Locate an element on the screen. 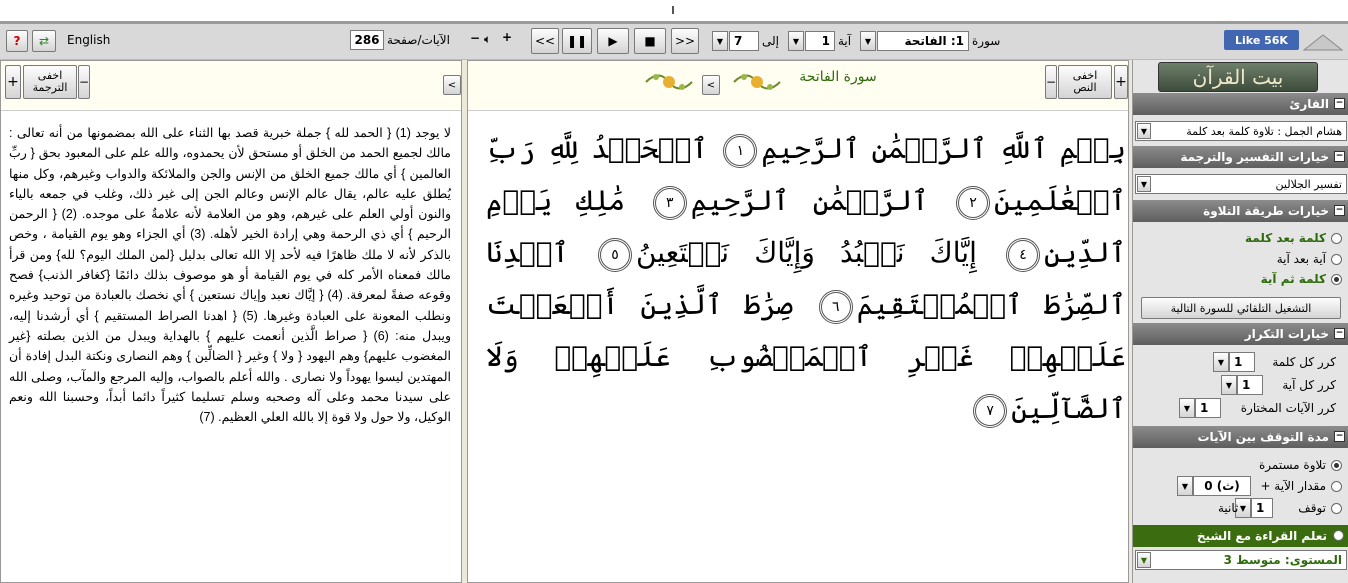 The width and height of the screenshot is (1348, 583). prev-button: << is located at coordinates (545, 41).